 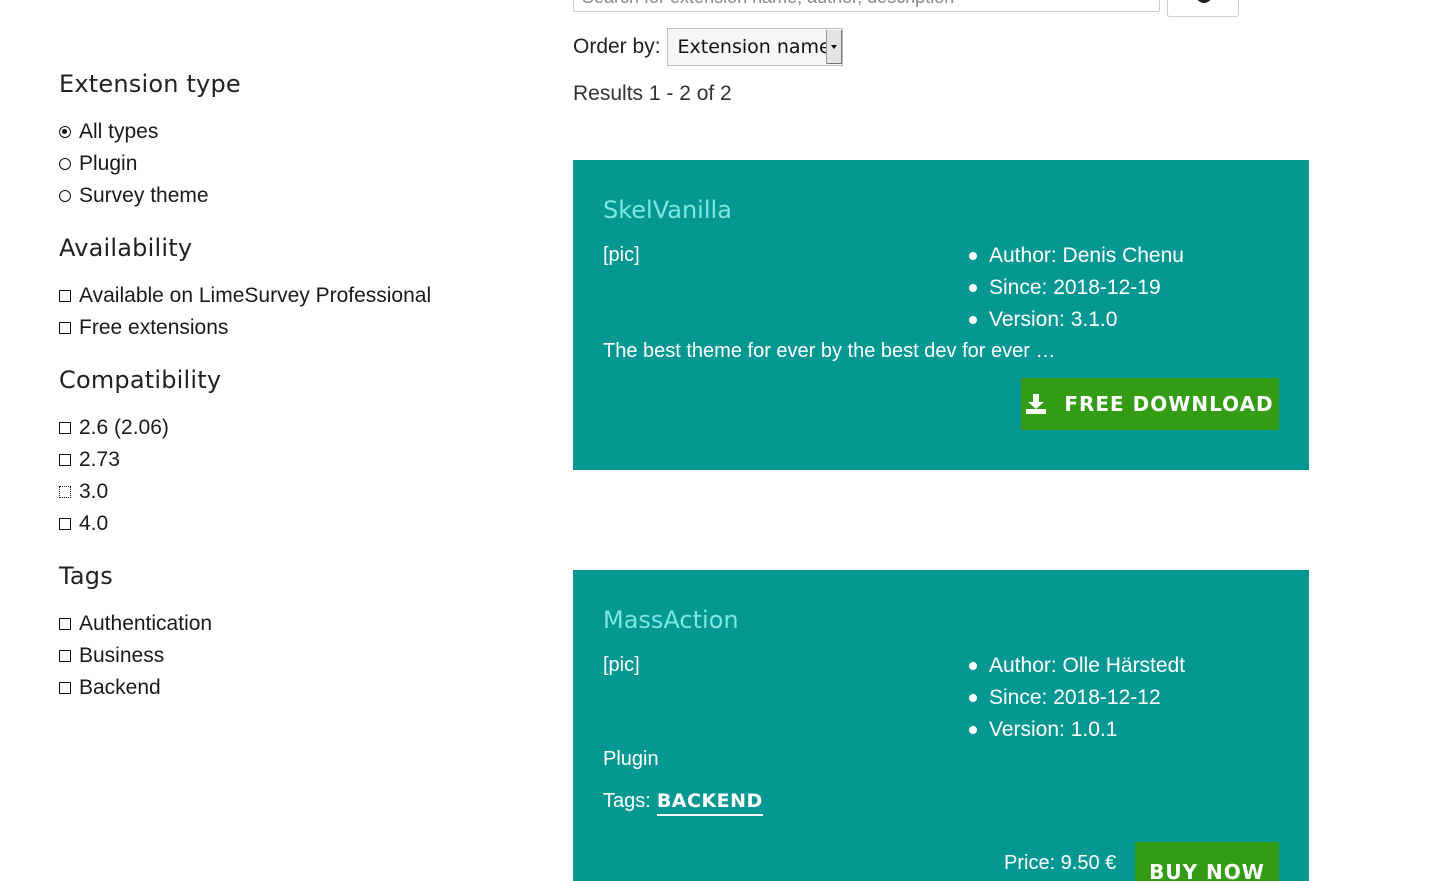 I want to click on checkbox-version-30: 3.0, so click(x=299, y=492).